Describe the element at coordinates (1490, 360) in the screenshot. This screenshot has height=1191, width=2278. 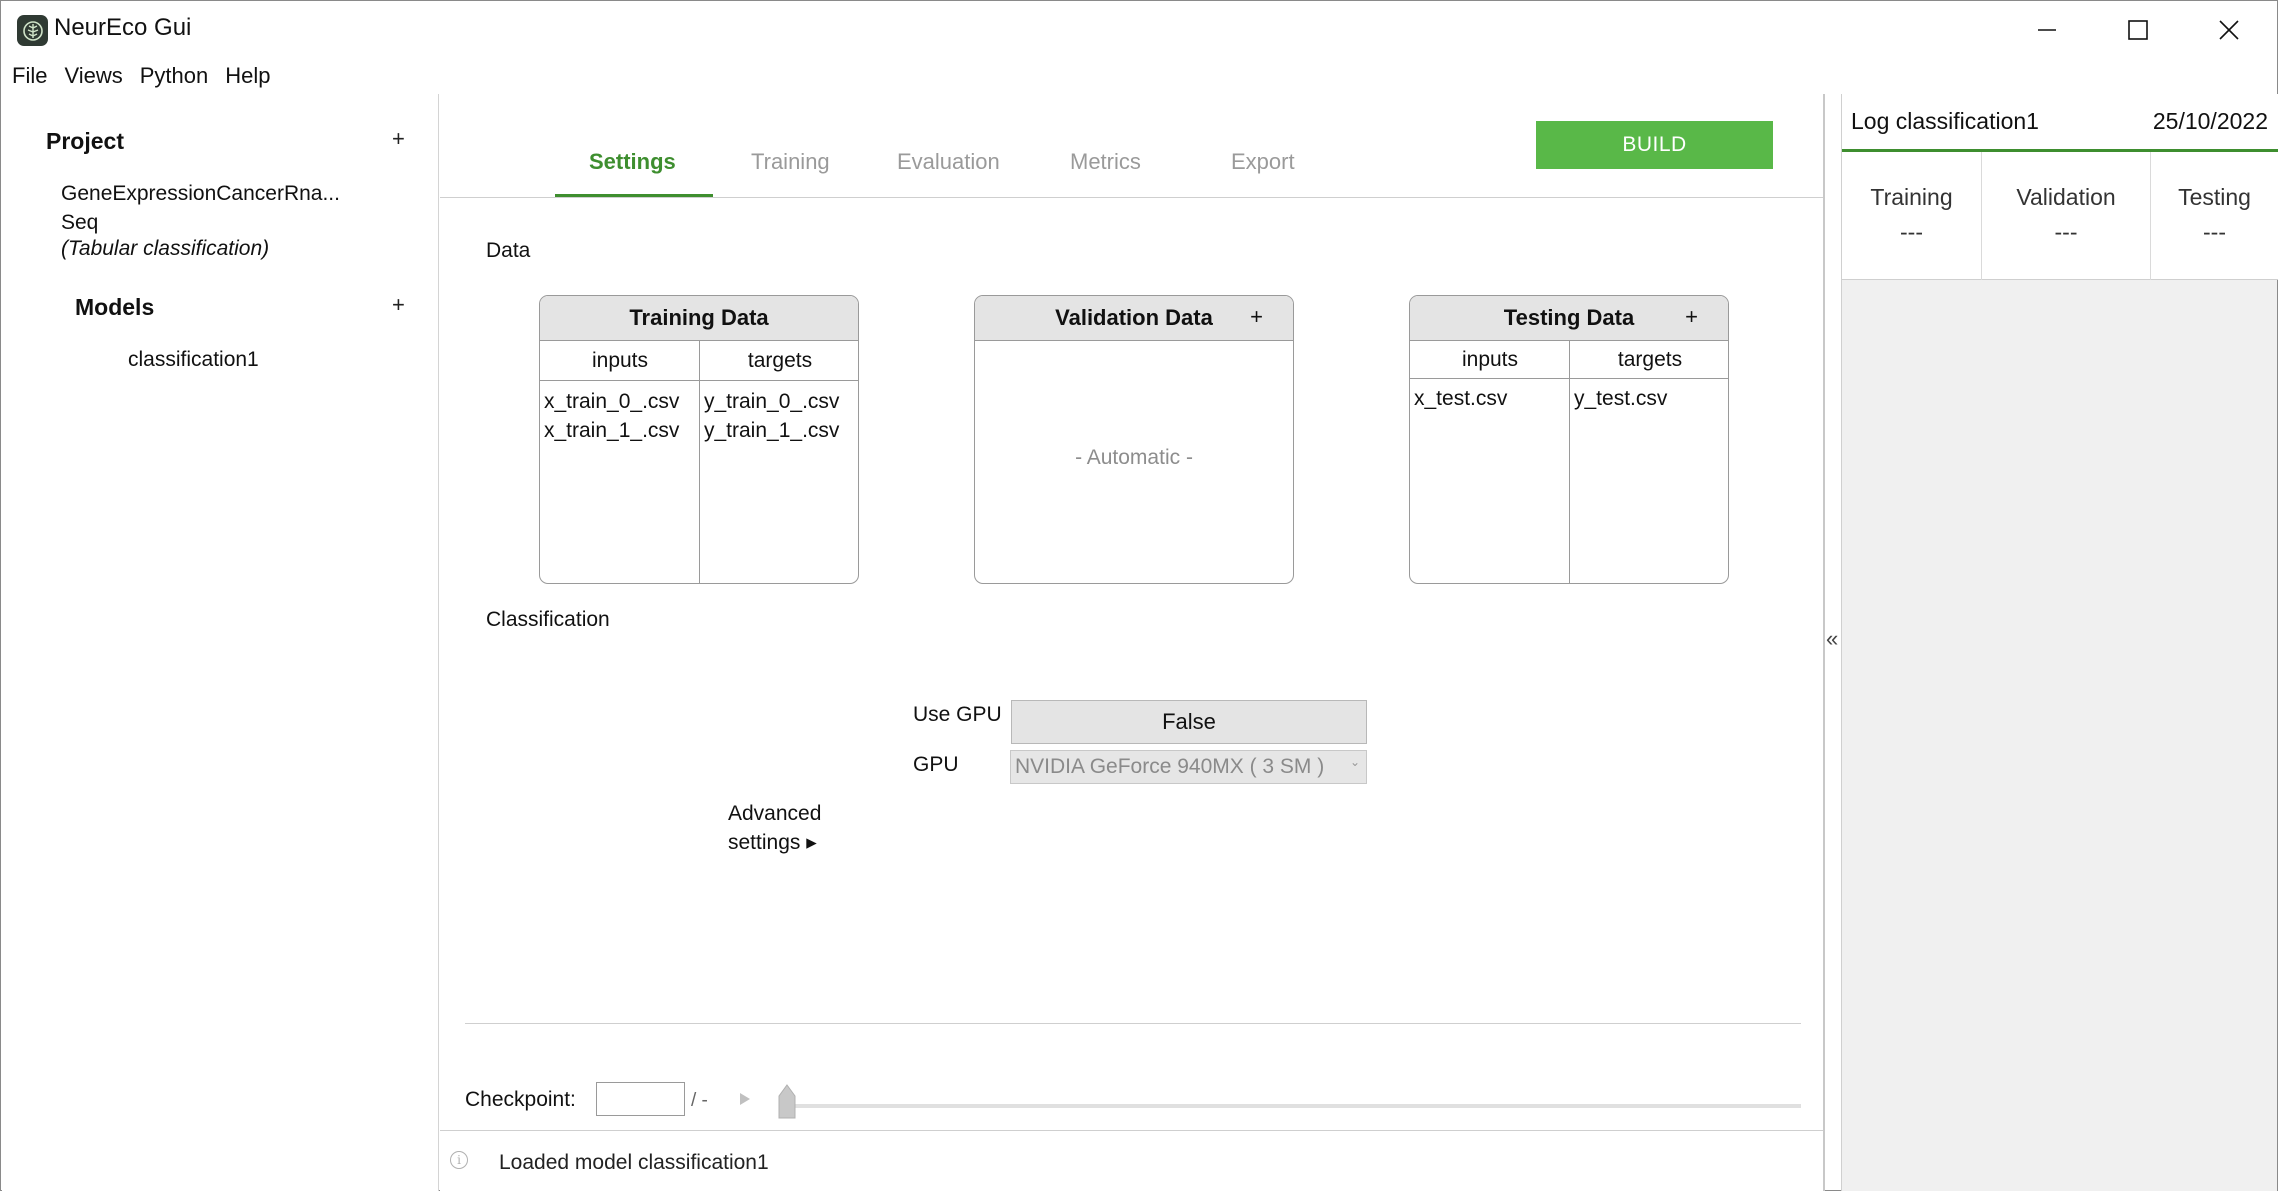
I see `testing-inputs-header: inputs` at that location.